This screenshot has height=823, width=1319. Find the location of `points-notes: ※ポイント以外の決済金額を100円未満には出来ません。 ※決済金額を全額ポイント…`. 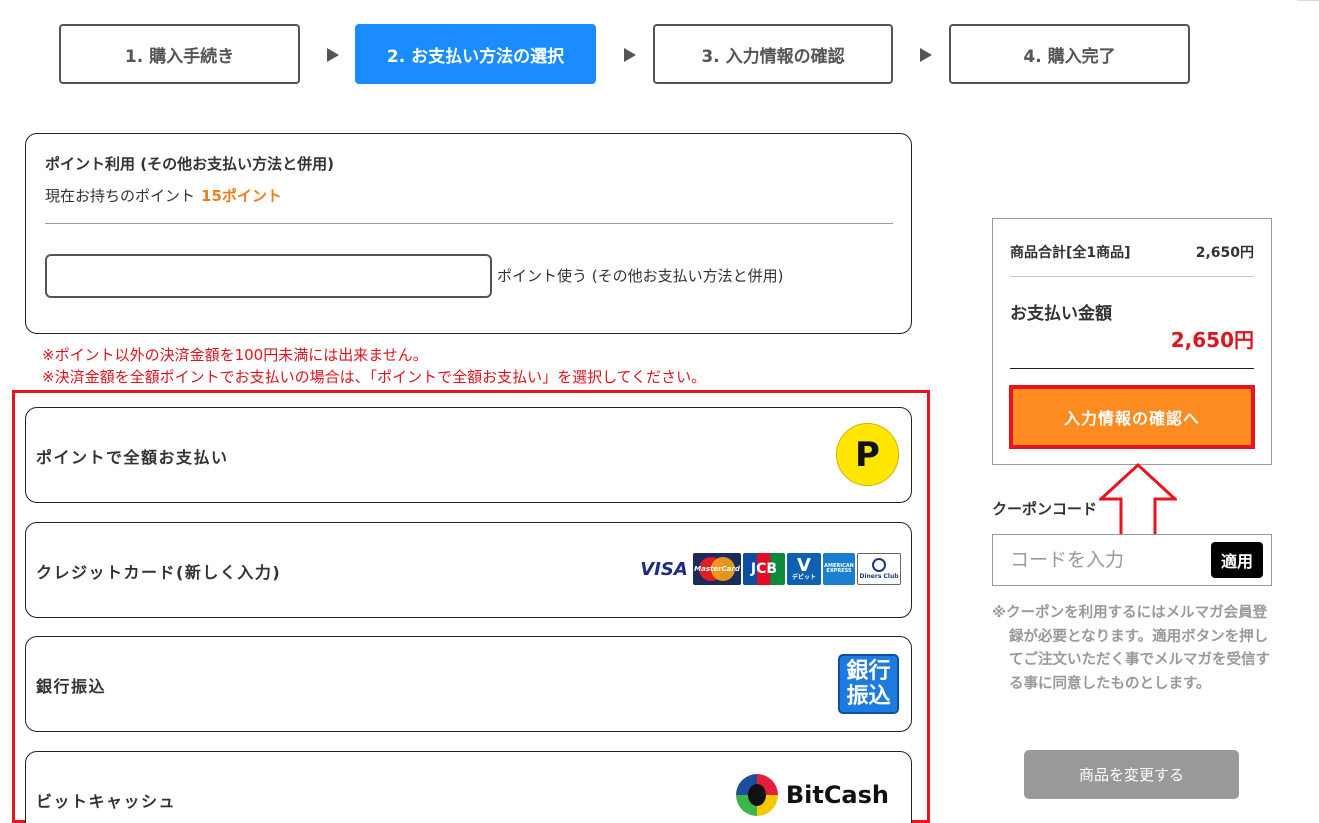

points-notes: ※ポイント以外の決済金額を100円未満には出来ません。 ※決済金額を全額ポイント… is located at coordinates (374, 366).